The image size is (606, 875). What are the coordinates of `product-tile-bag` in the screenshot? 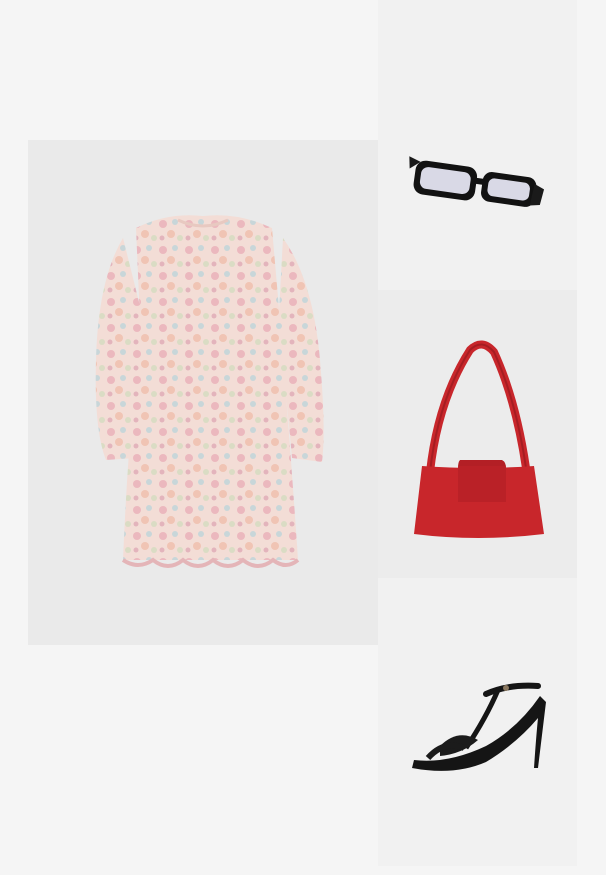 It's located at (477, 434).